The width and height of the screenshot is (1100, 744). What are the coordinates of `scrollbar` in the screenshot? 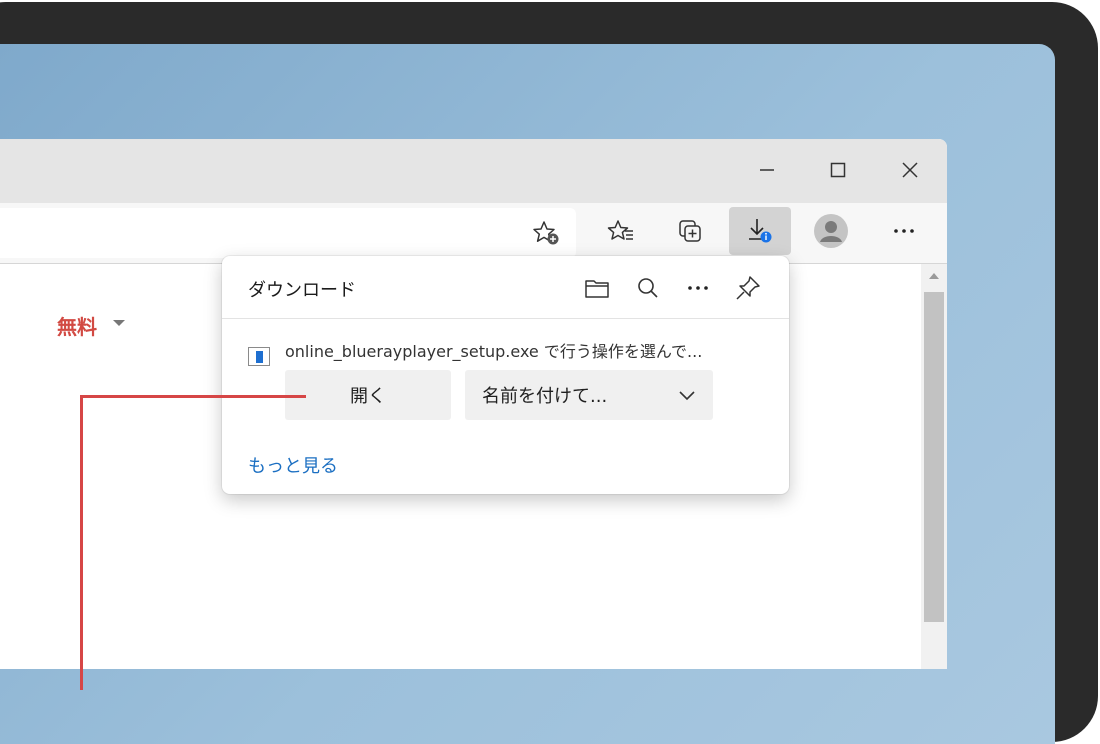 It's located at (934, 466).